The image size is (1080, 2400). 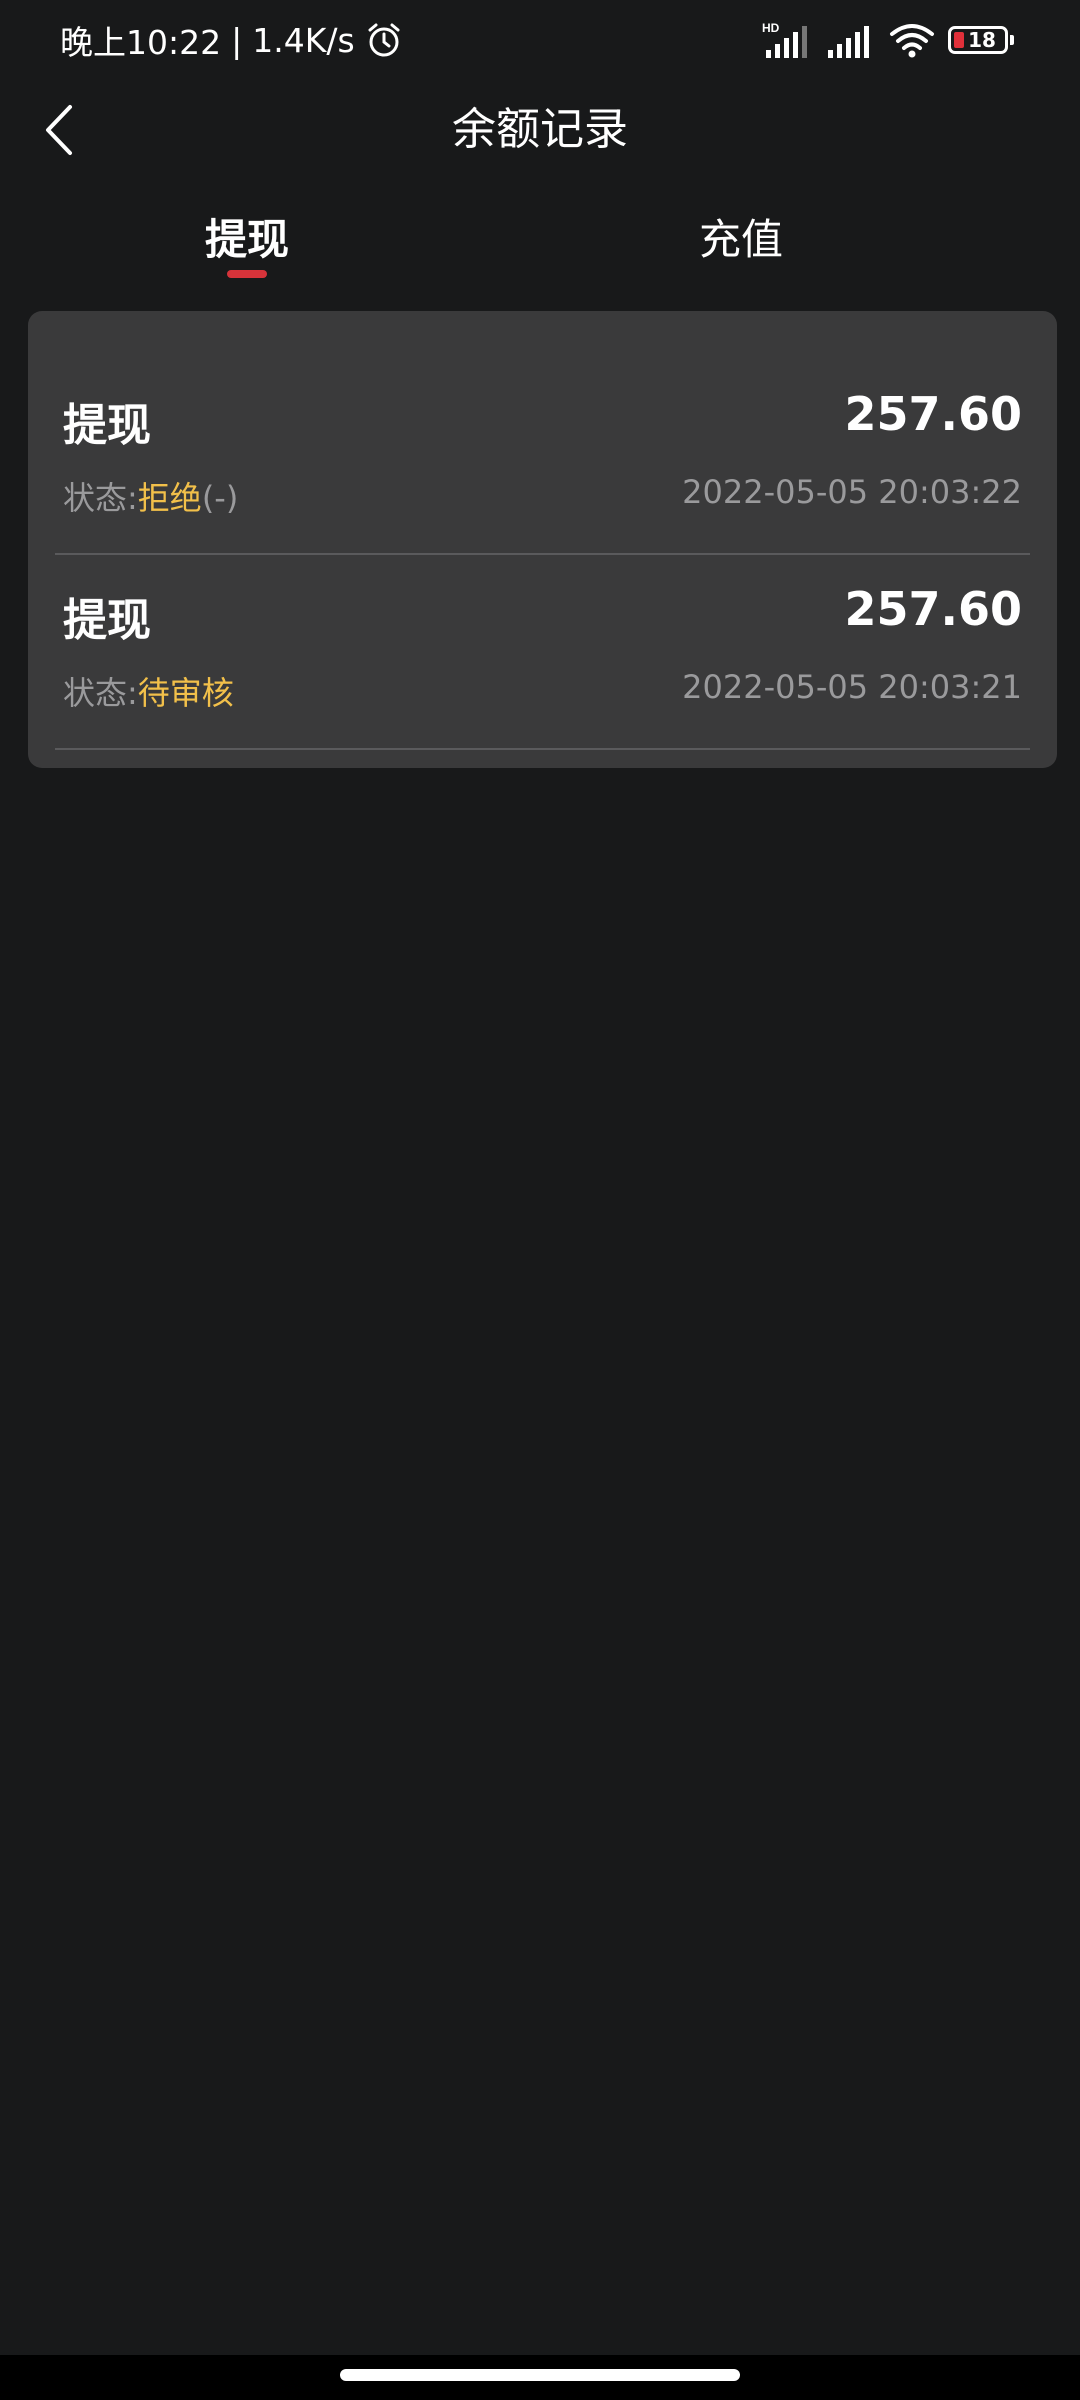 What do you see at coordinates (786, 40) in the screenshot?
I see `signal-hd-icon: HD` at bounding box center [786, 40].